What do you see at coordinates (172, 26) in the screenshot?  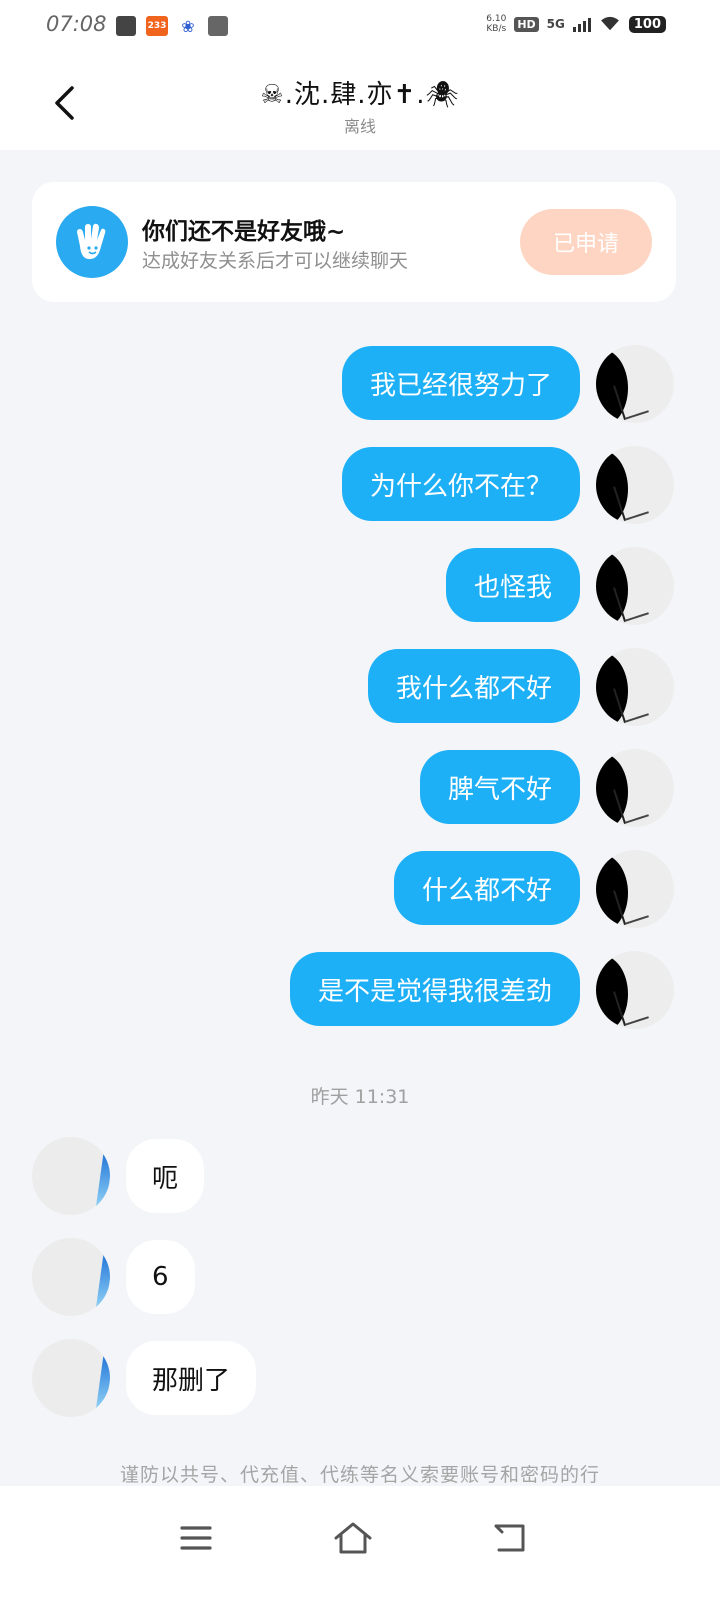 I see `notification-icons: 233 ❀` at bounding box center [172, 26].